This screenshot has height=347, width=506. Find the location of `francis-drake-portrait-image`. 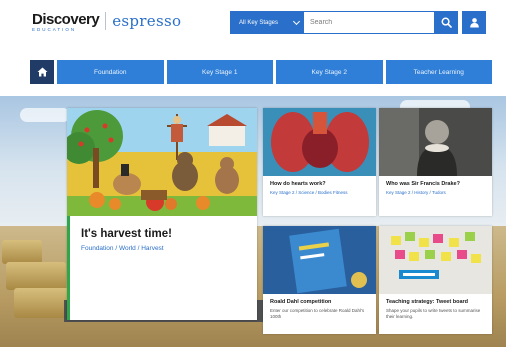

francis-drake-portrait-image is located at coordinates (435, 142).